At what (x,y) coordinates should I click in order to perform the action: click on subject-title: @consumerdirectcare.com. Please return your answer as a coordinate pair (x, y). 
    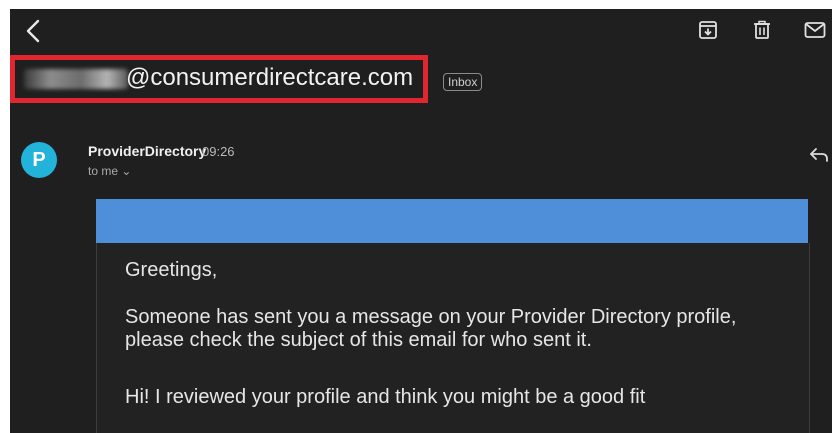
    Looking at the image, I should click on (270, 77).